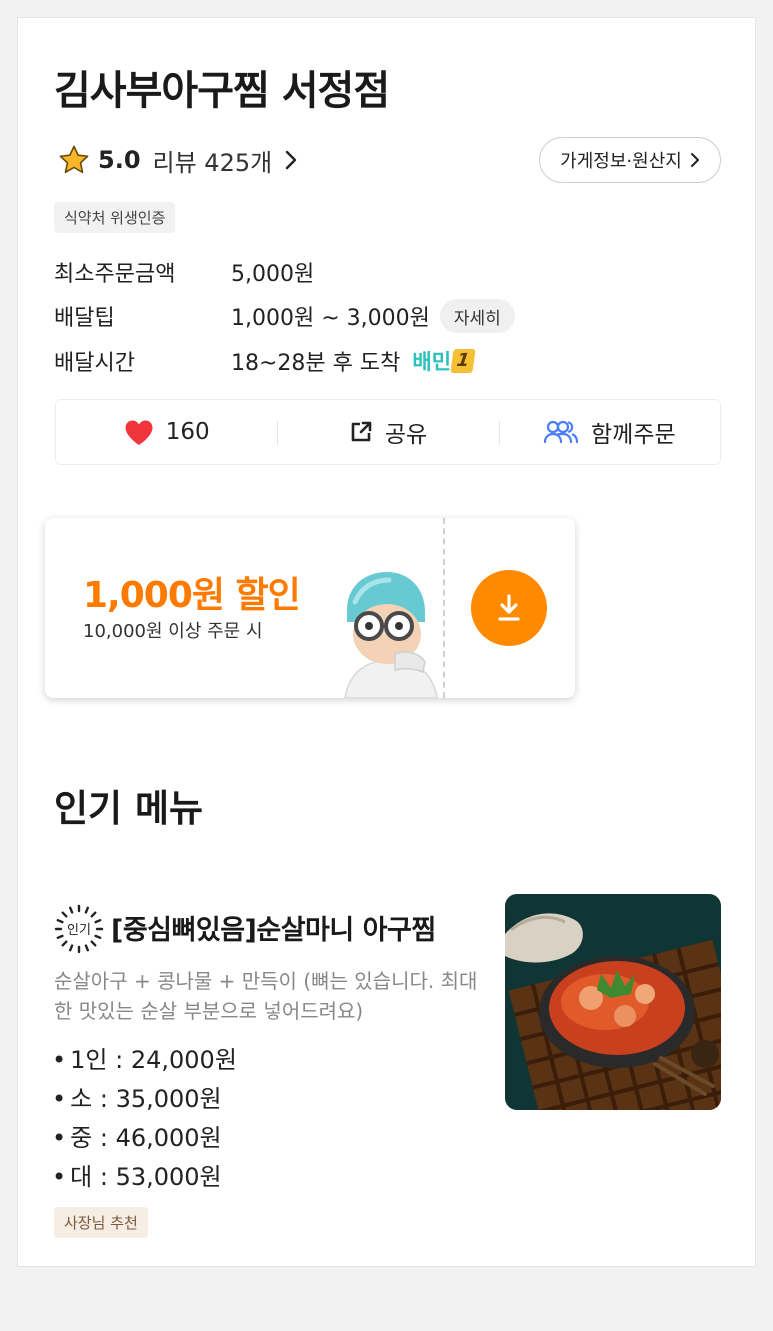 This screenshot has width=773, height=1331. I want to click on download-icon, so click(509, 607).